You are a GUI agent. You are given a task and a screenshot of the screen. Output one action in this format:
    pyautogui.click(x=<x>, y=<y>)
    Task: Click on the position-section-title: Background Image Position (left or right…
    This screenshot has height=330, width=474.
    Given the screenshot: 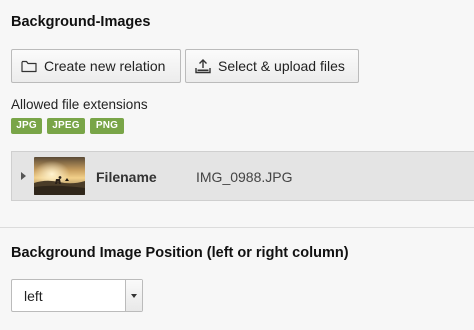 What is the action you would take?
    pyautogui.click(x=180, y=253)
    